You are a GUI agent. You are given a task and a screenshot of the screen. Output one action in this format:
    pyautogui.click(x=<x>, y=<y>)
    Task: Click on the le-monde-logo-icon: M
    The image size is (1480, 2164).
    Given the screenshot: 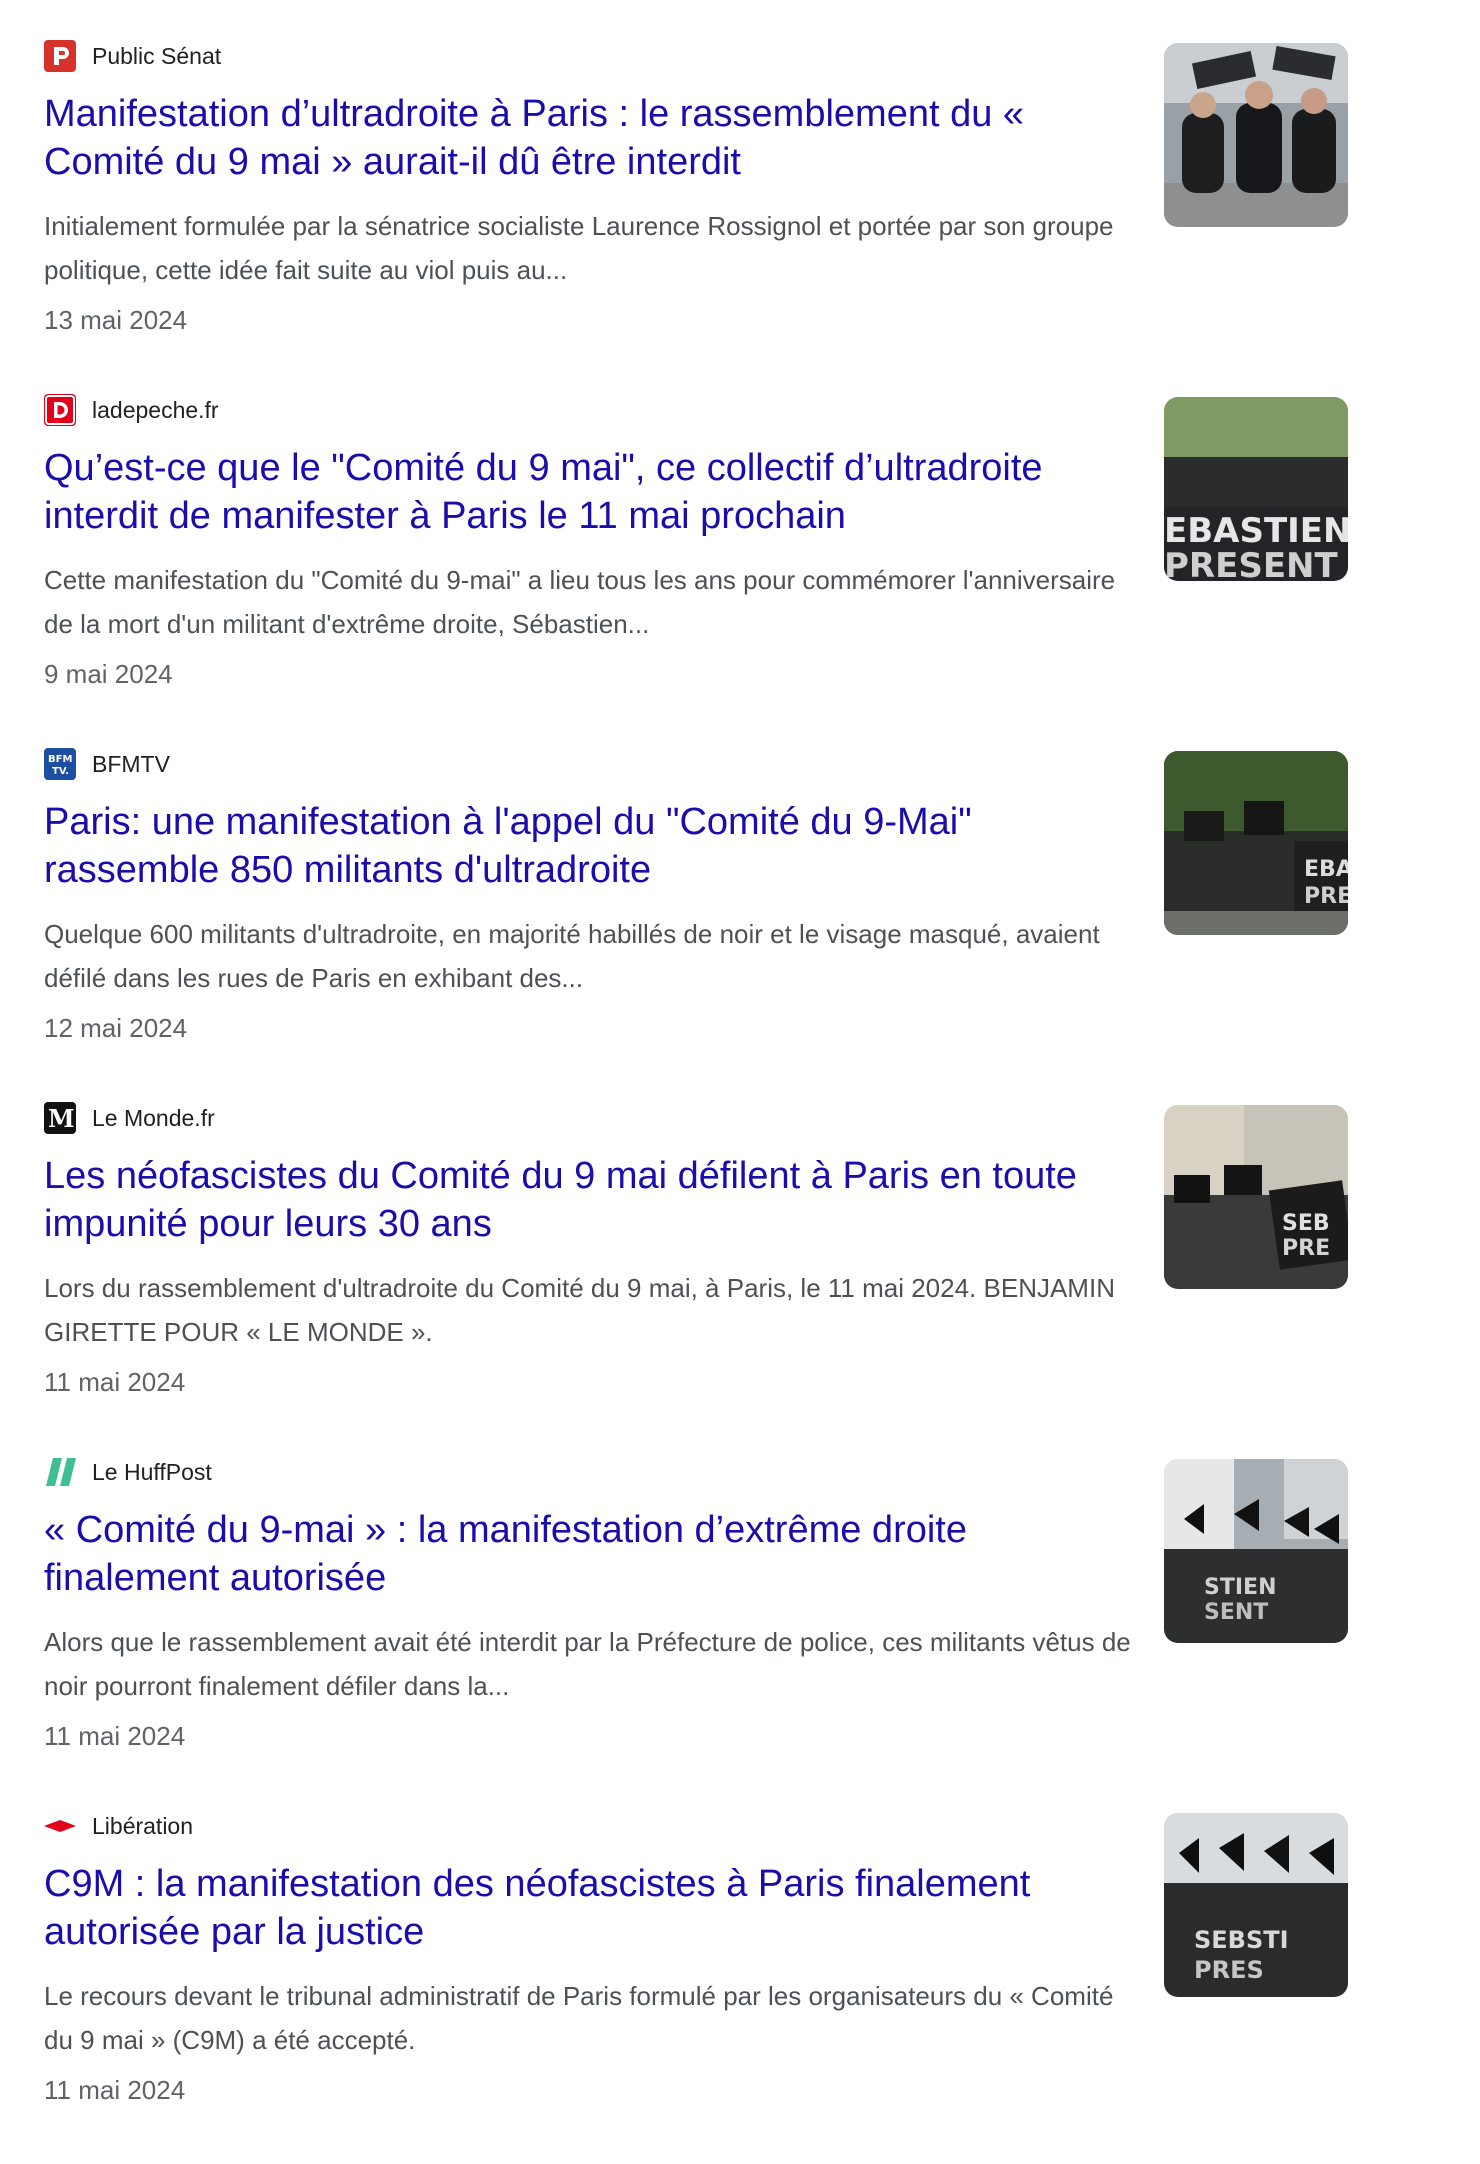 What is the action you would take?
    pyautogui.click(x=60, y=1118)
    